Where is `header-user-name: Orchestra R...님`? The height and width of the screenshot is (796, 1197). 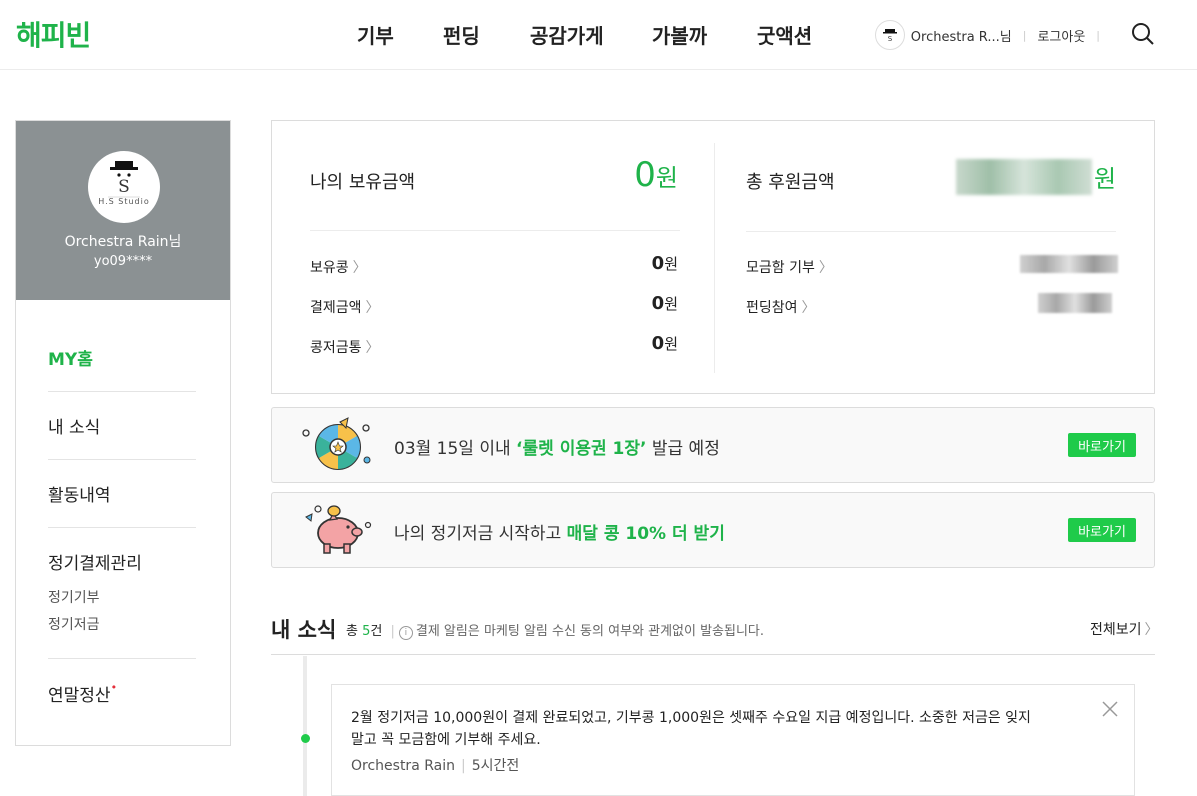
header-user-name: Orchestra R...님 is located at coordinates (961, 35).